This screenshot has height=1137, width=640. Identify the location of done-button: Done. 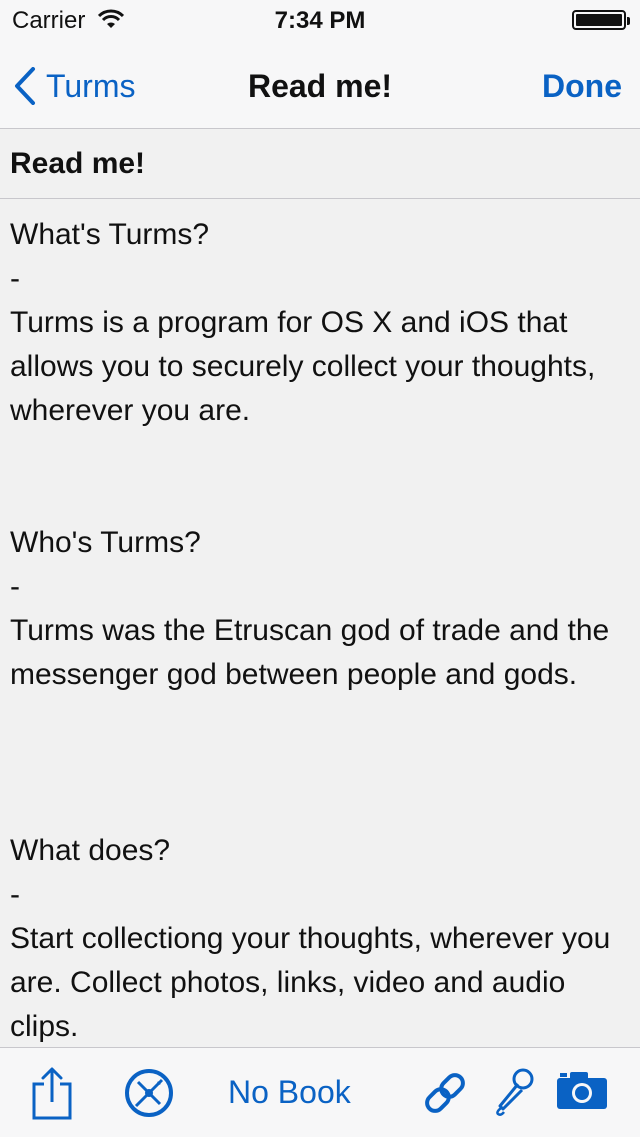
(582, 86).